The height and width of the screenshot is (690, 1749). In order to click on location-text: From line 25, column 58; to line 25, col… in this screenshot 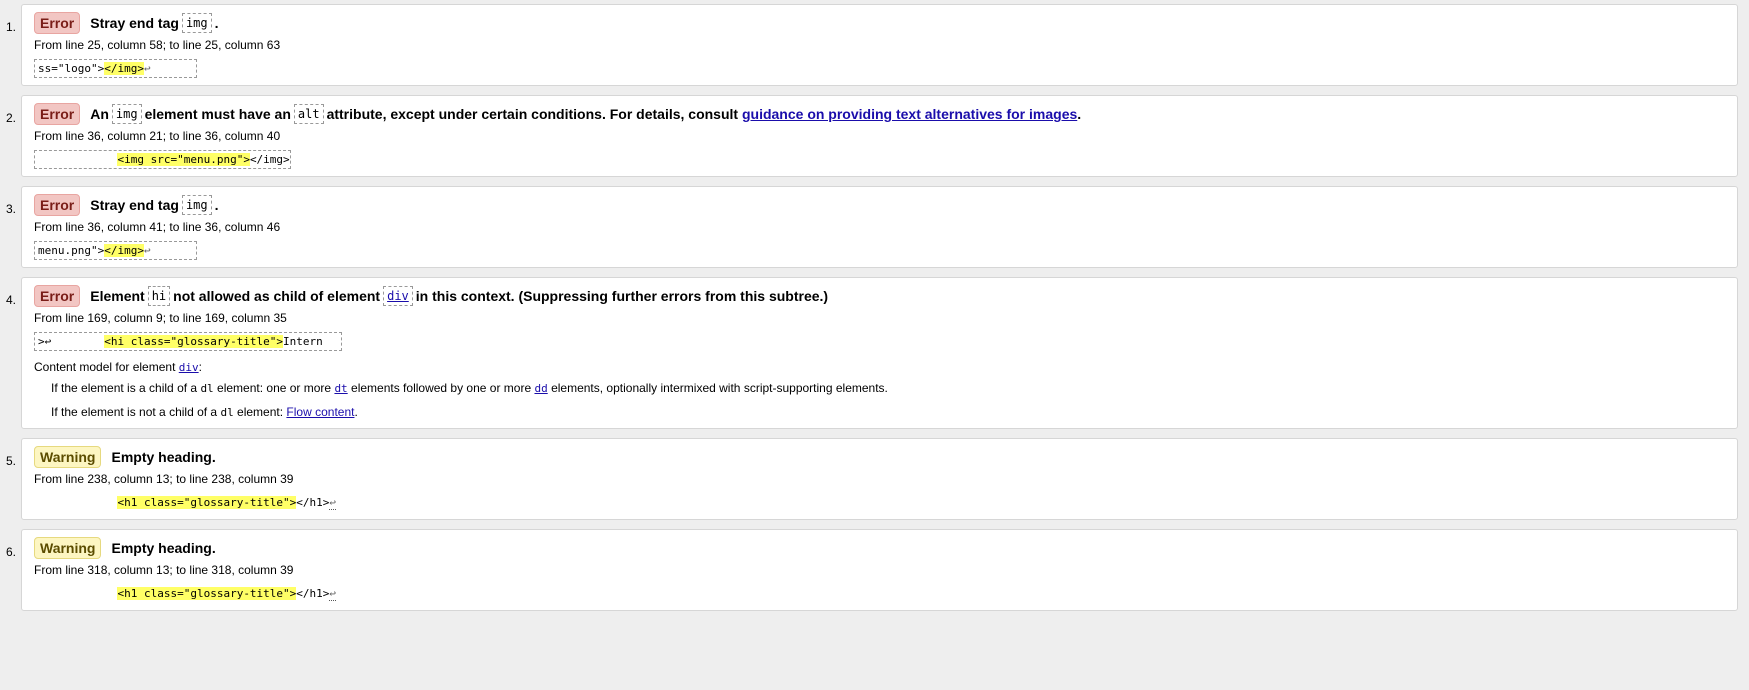, I will do `click(157, 45)`.